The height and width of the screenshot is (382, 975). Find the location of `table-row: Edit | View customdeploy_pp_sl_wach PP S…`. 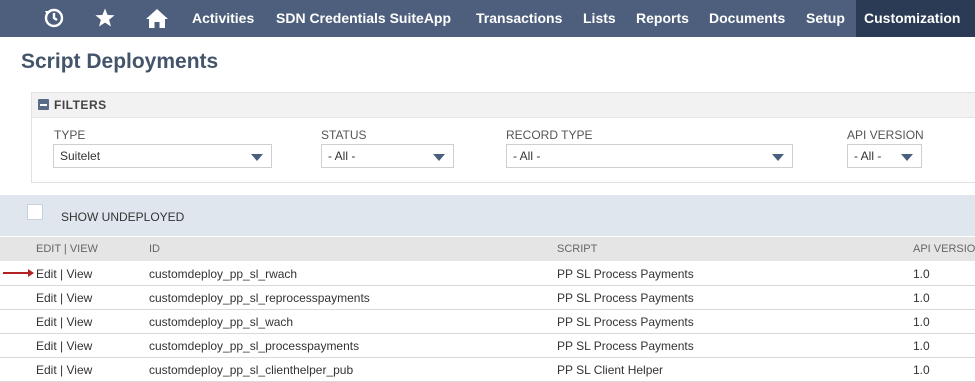

table-row: Edit | View customdeploy_pp_sl_wach PP S… is located at coordinates (487, 322).